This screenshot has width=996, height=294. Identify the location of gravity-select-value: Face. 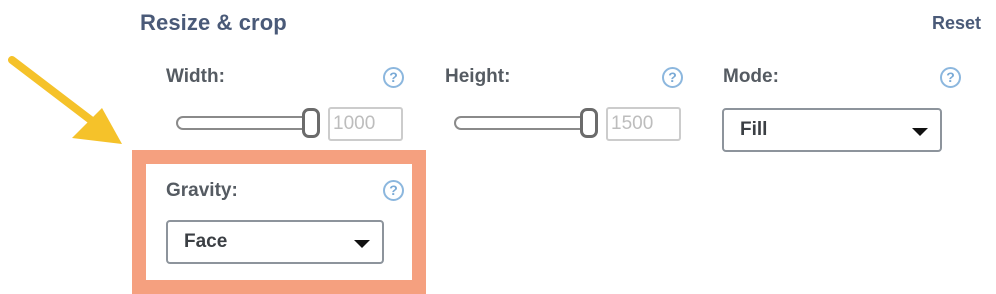
(206, 241).